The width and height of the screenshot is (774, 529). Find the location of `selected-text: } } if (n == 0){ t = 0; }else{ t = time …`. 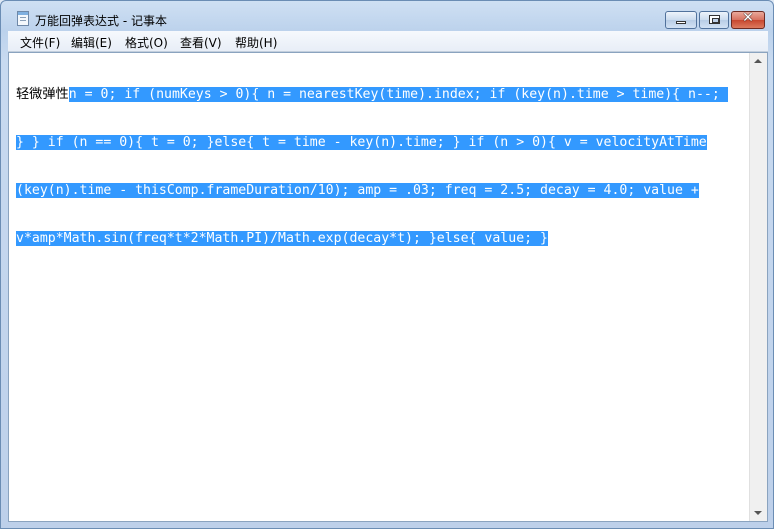

selected-text: } } if (n == 0){ t = 0; }else{ t = time … is located at coordinates (361, 142).